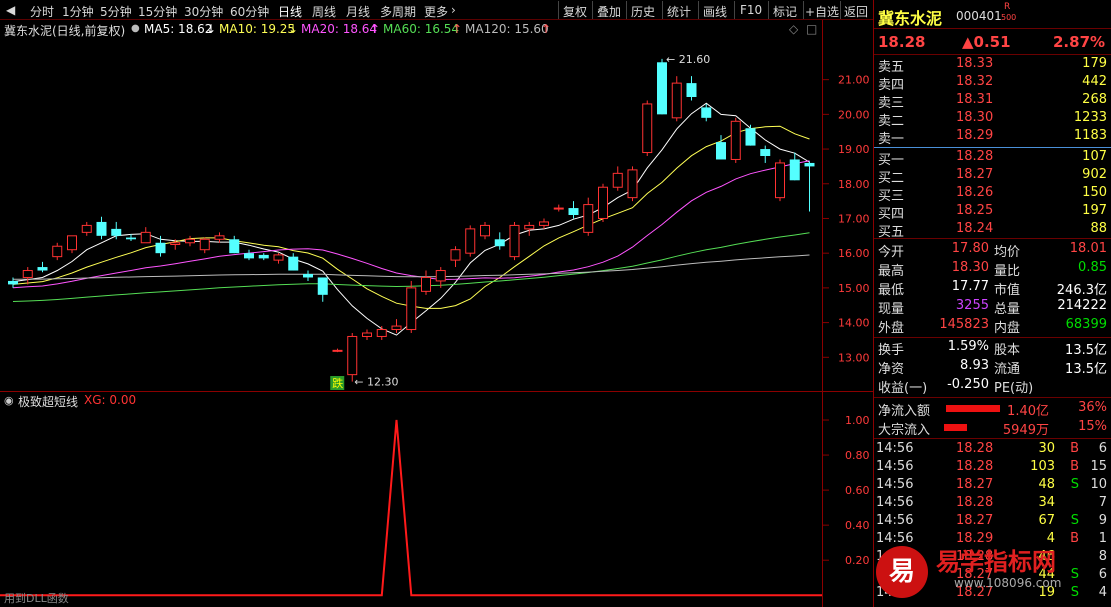 The height and width of the screenshot is (607, 1111). Describe the element at coordinates (10, 10) in the screenshot. I see `minimize-arrow-icon: ◀` at that location.